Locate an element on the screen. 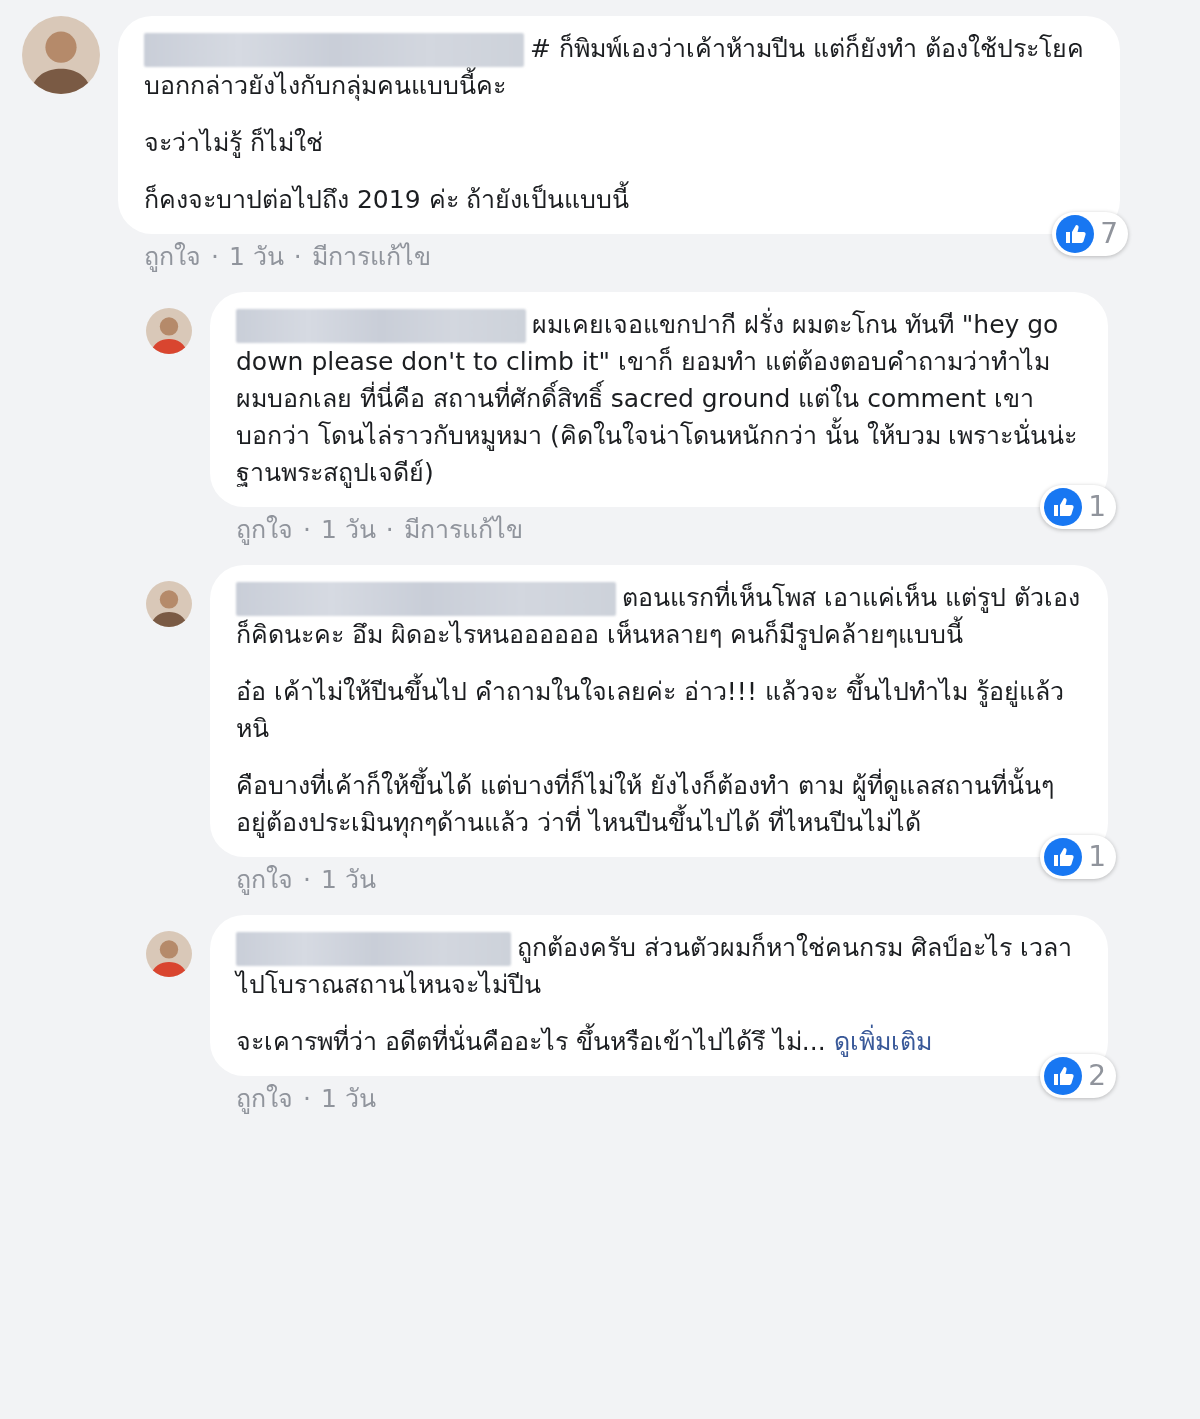 Image resolution: width=1200 pixels, height=1419 pixels. reaction-badge: 7 is located at coordinates (1090, 234).